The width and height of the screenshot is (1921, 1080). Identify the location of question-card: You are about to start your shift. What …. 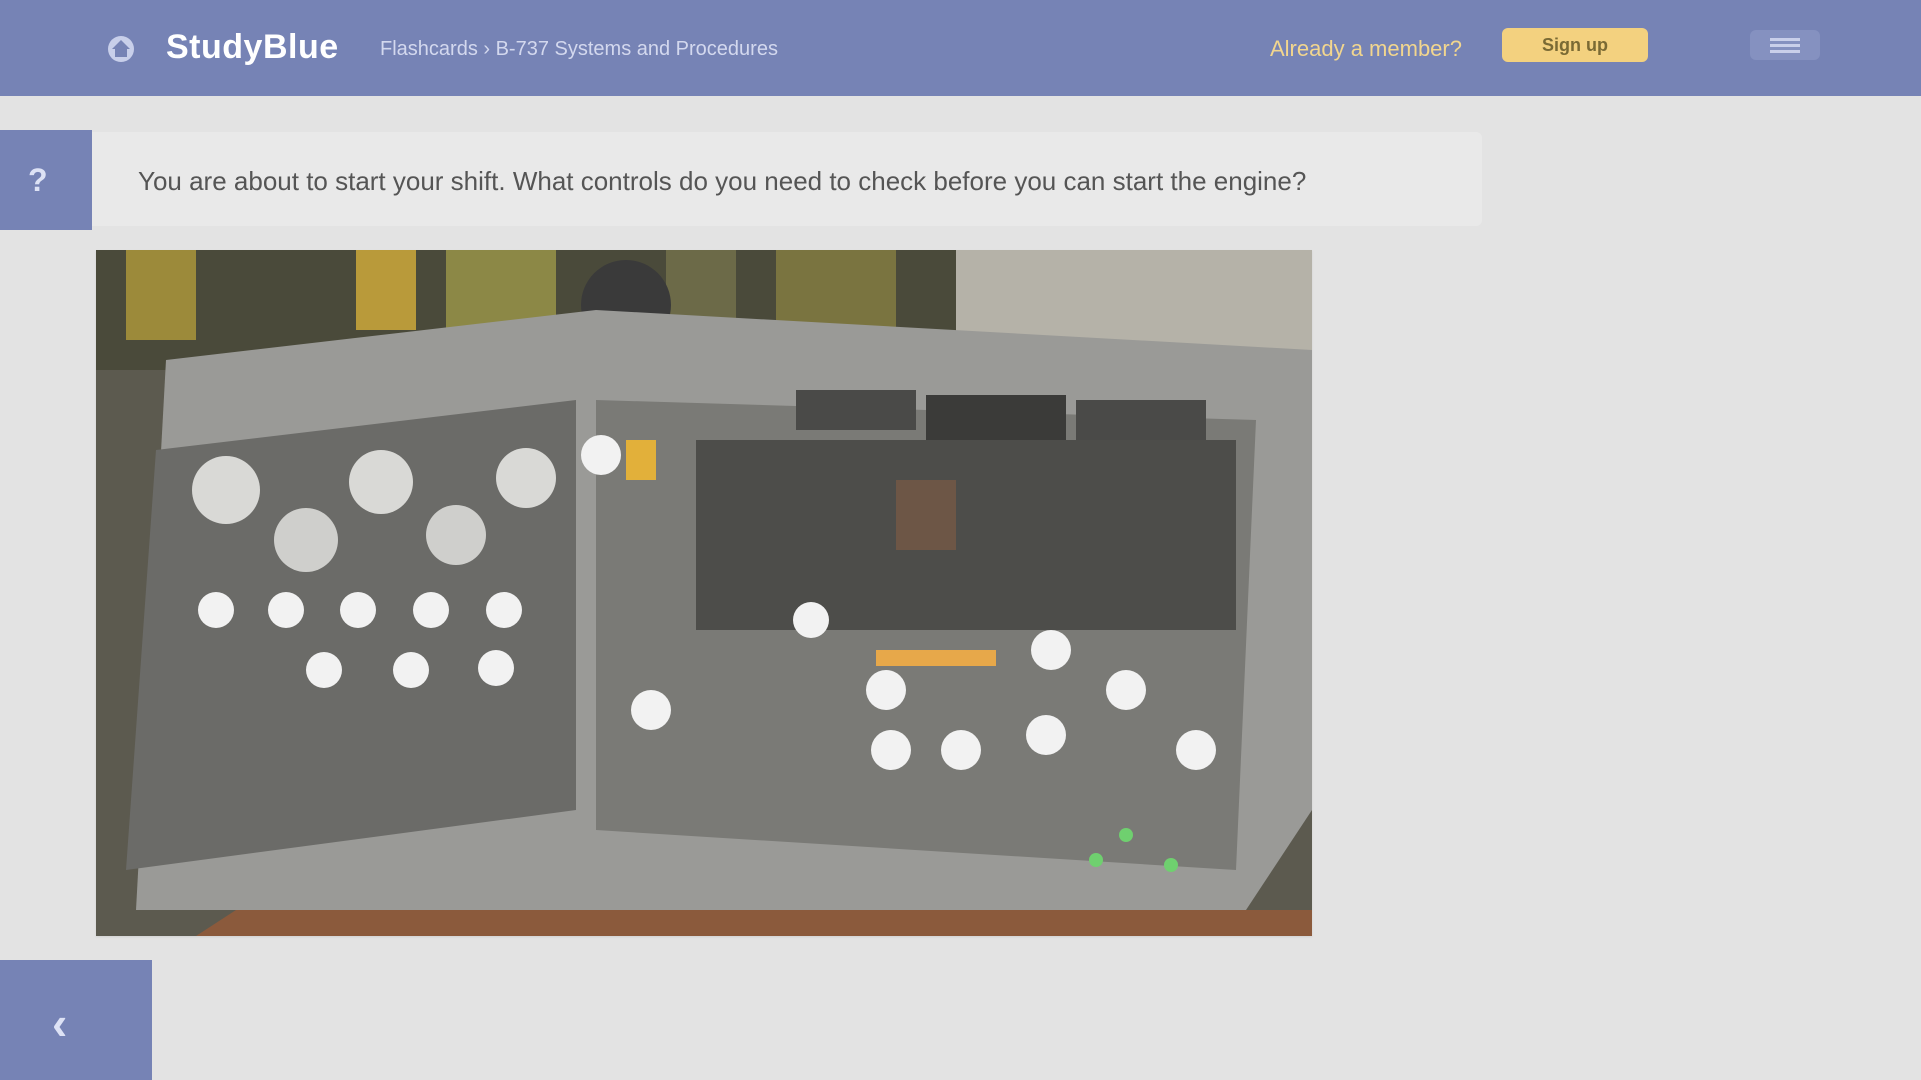
(787, 179).